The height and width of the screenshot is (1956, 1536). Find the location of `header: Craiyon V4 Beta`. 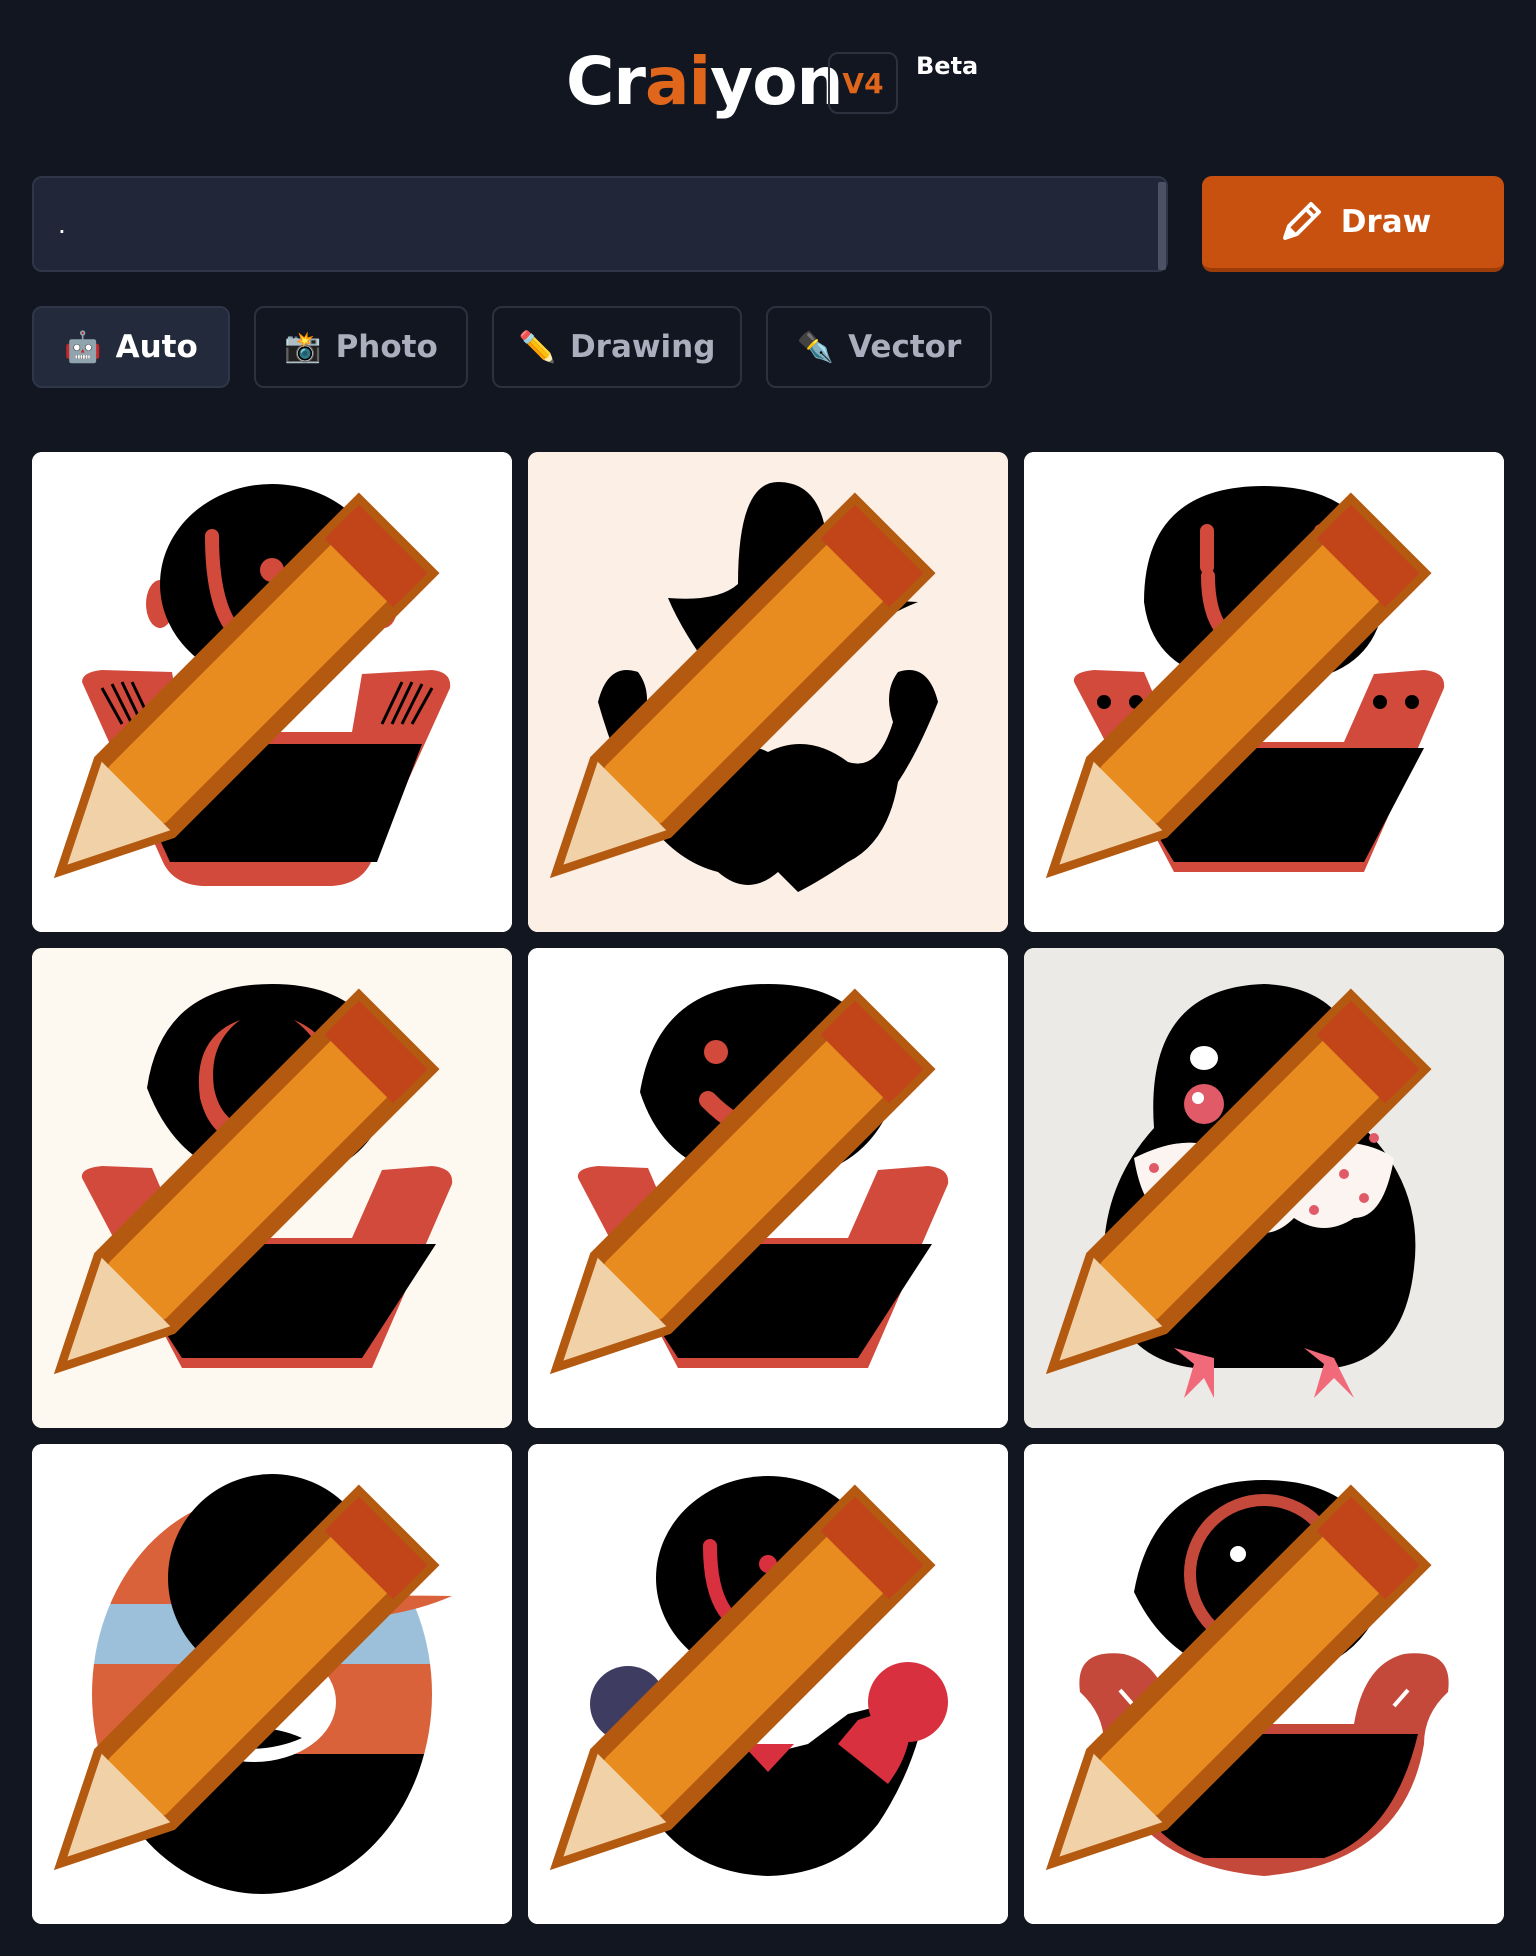

header: Craiyon V4 Beta is located at coordinates (768, 80).